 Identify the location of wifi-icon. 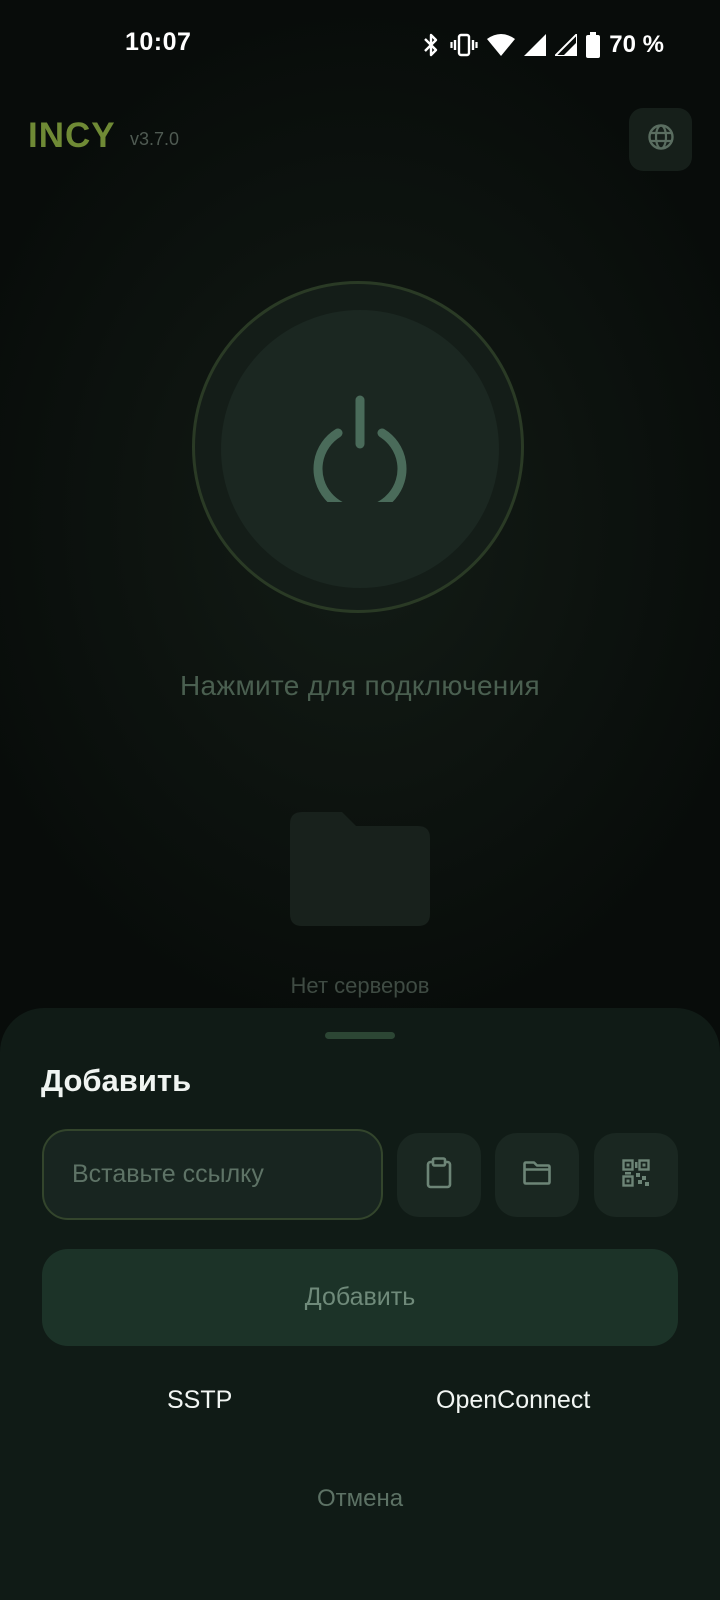
(501, 45).